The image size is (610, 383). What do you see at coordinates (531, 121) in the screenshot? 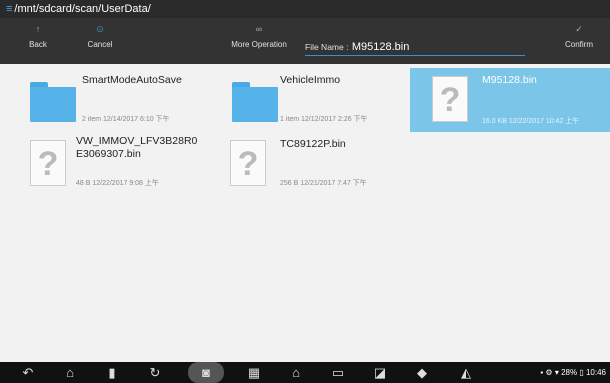
I see `file-meta: 16.0 KB 12/22/2017 10:42 上午` at bounding box center [531, 121].